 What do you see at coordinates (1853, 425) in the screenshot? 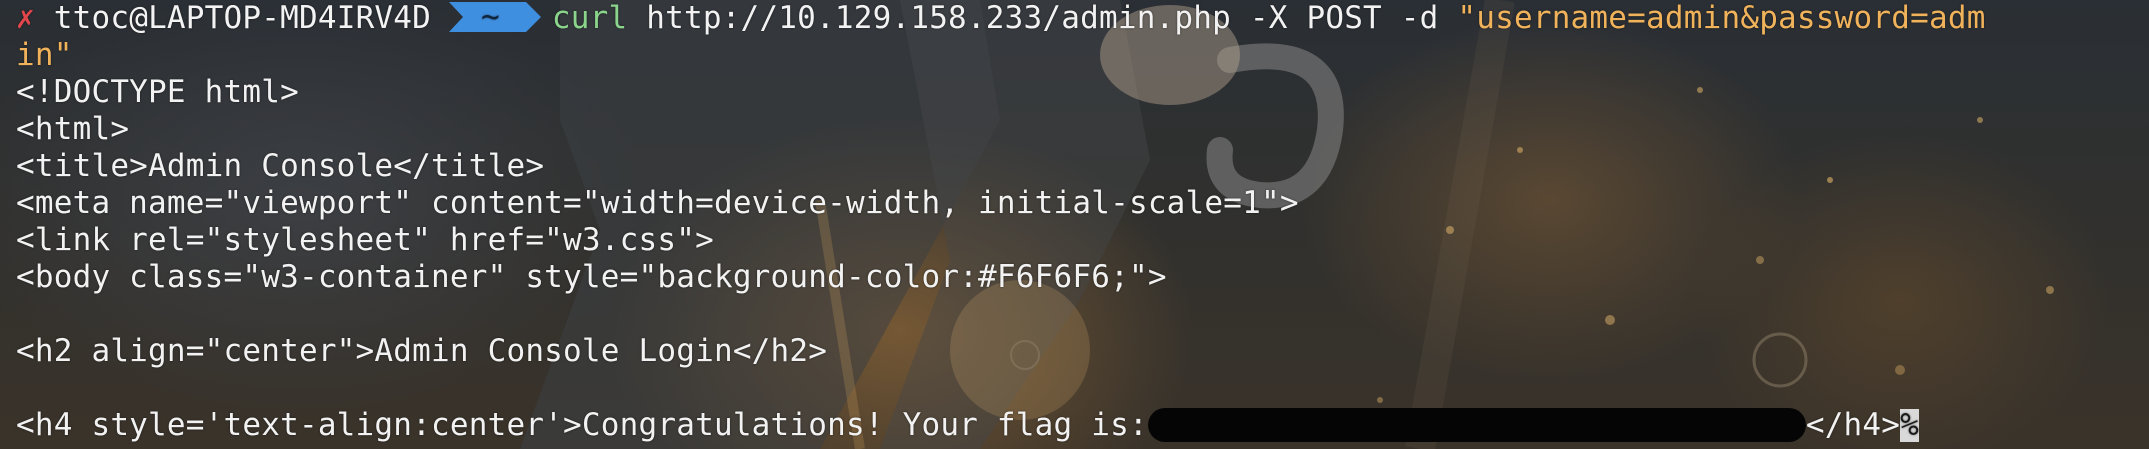
I see `flag-line-suffix: </h4>` at bounding box center [1853, 425].